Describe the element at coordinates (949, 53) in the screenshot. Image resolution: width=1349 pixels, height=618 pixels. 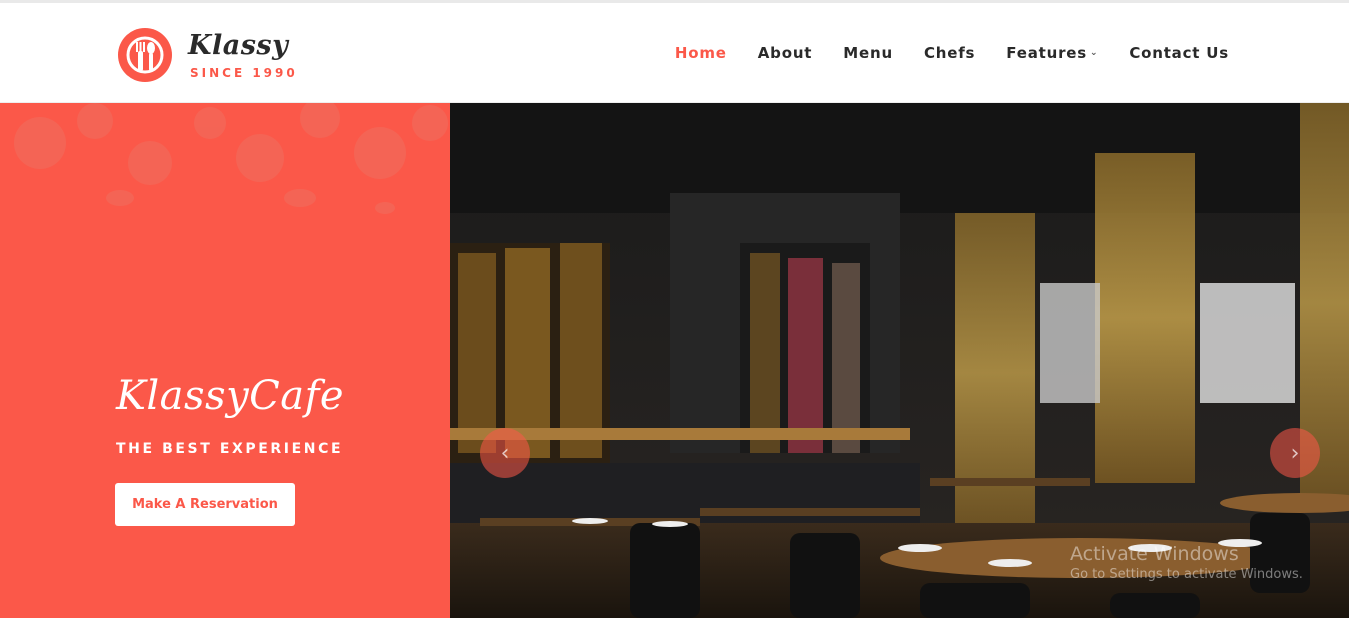
I see `nav-chefs: Chefs` at that location.